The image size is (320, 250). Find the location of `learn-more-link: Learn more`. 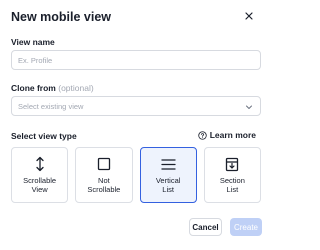

learn-more-link: Learn more is located at coordinates (227, 135).